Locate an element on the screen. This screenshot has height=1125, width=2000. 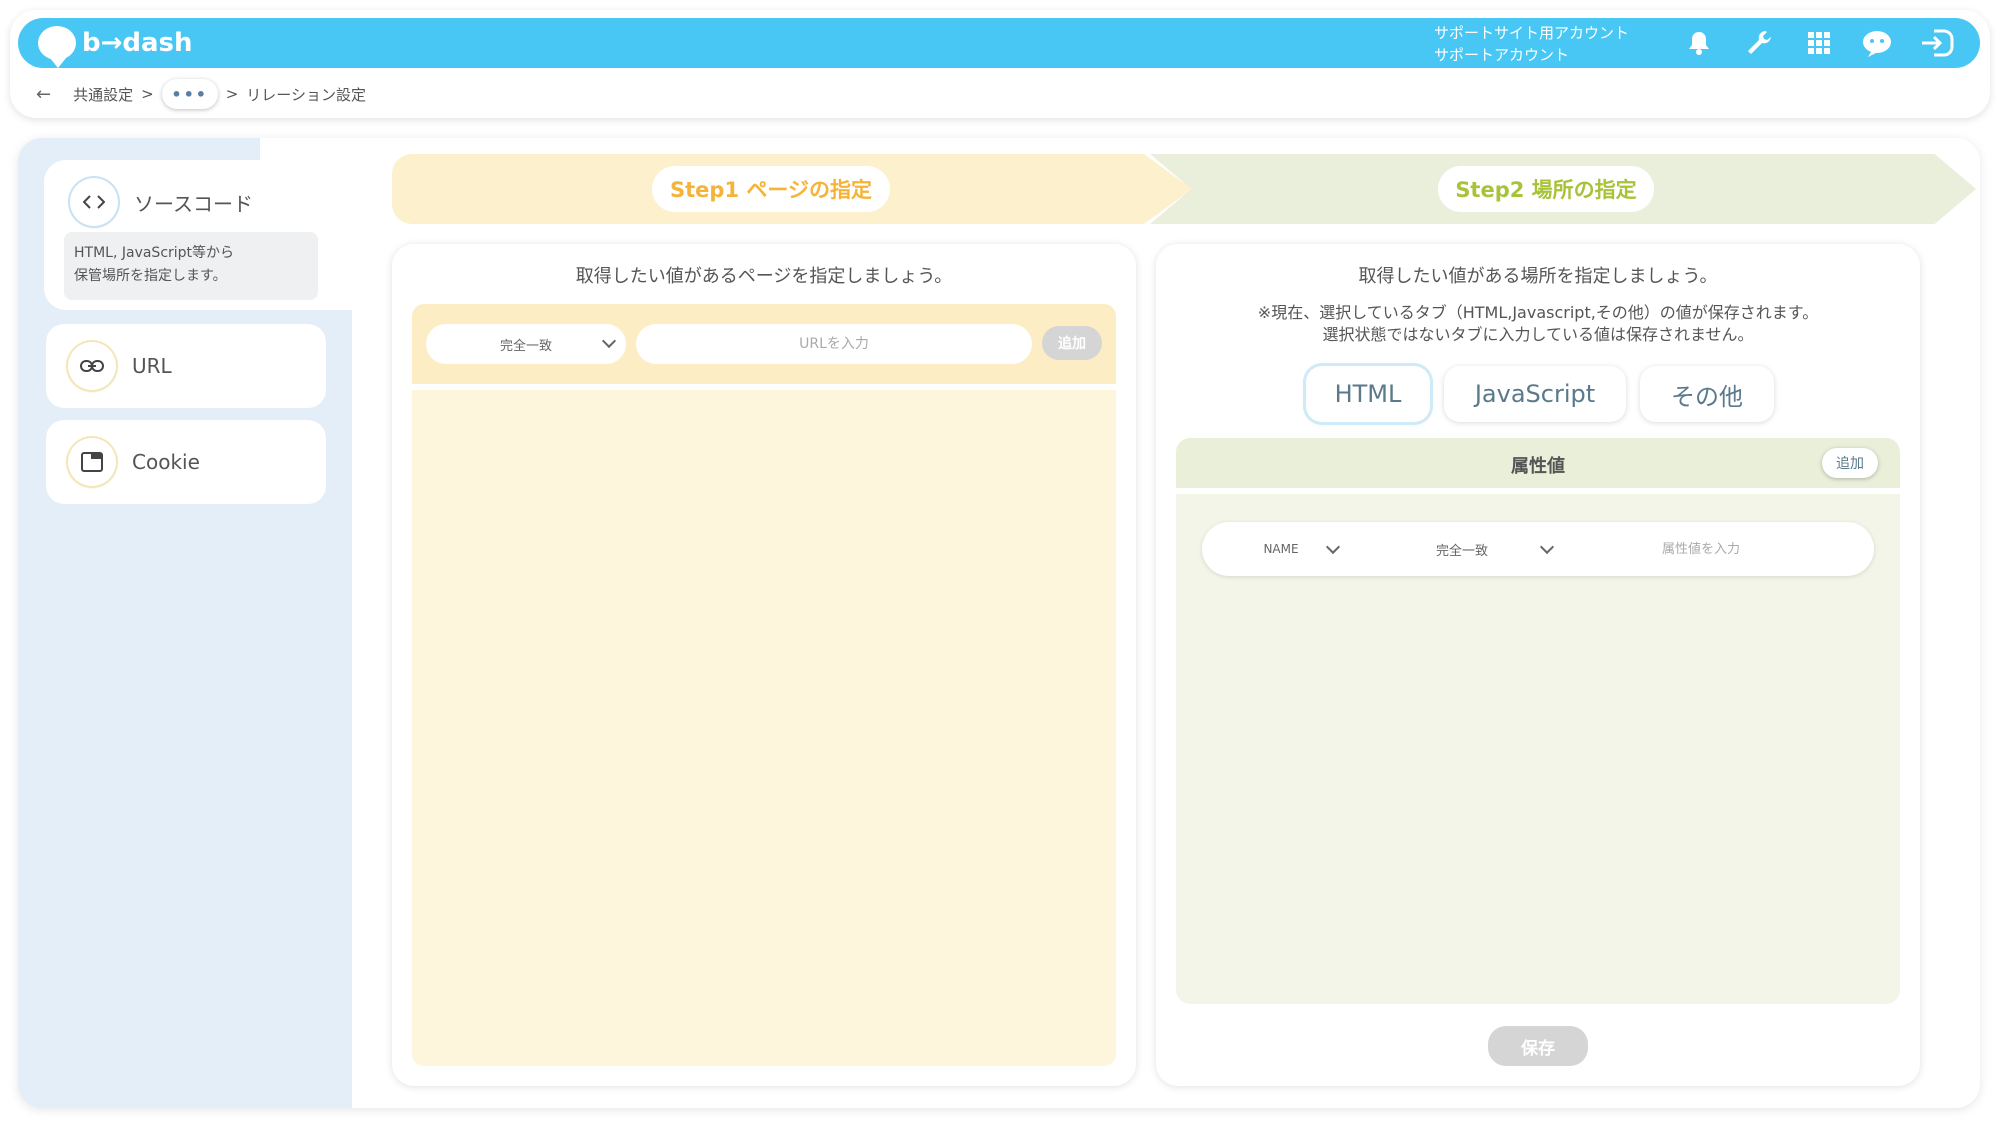
logo-bubble-icon is located at coordinates (57, 47).